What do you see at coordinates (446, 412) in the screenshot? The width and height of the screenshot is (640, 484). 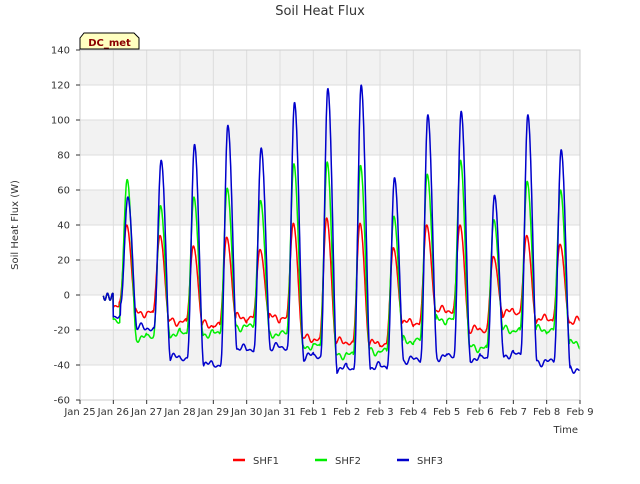 I see `x-tick-label: Feb 5` at bounding box center [446, 412].